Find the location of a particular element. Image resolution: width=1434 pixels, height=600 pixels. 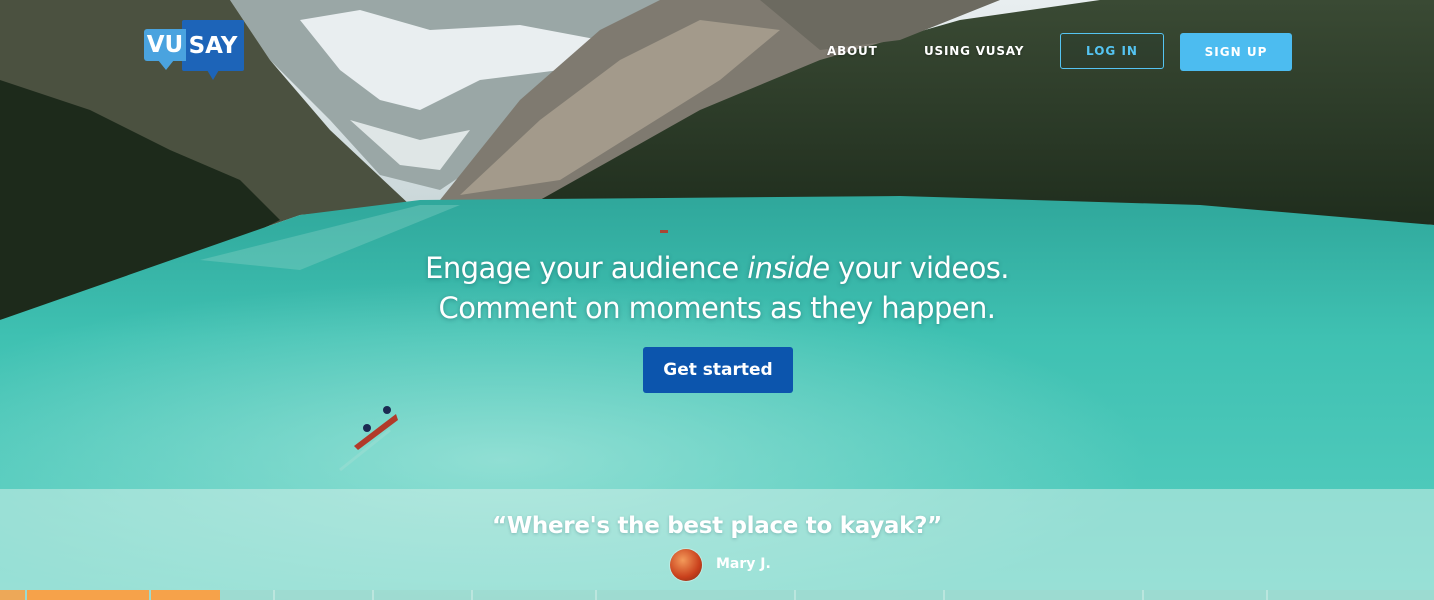

hero-headline-line2: Comment on moments as they happen. is located at coordinates (717, 308).